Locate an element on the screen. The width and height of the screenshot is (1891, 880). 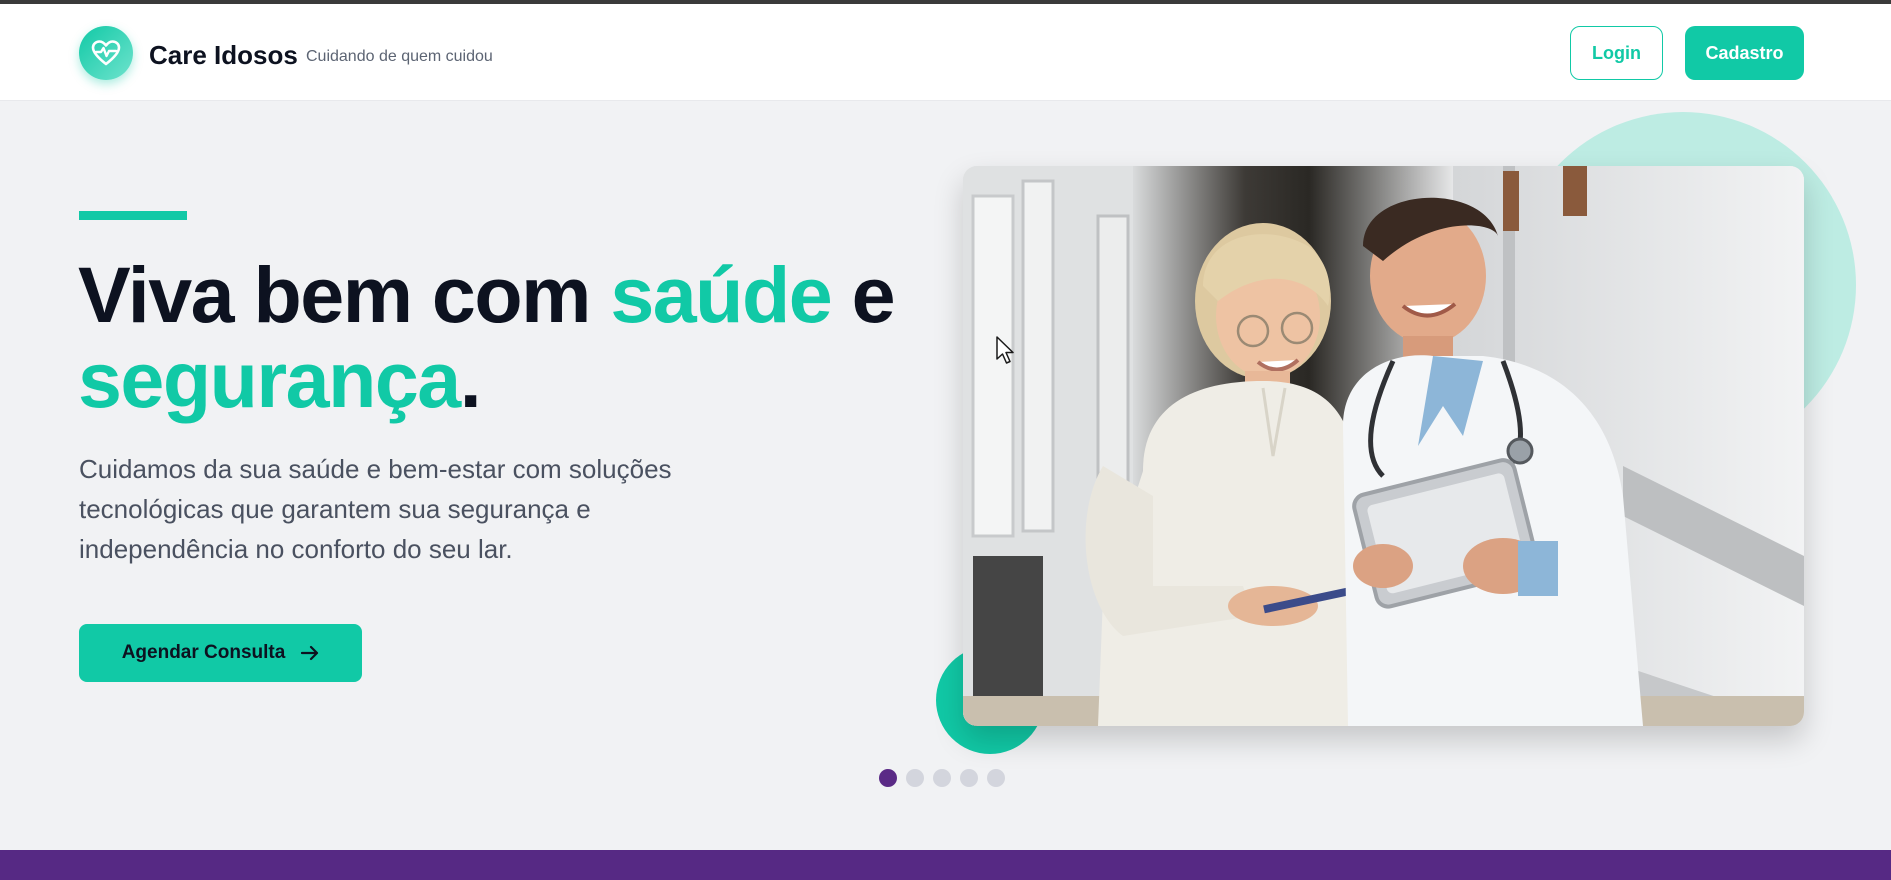
hero-title-end: . is located at coordinates (470, 379).